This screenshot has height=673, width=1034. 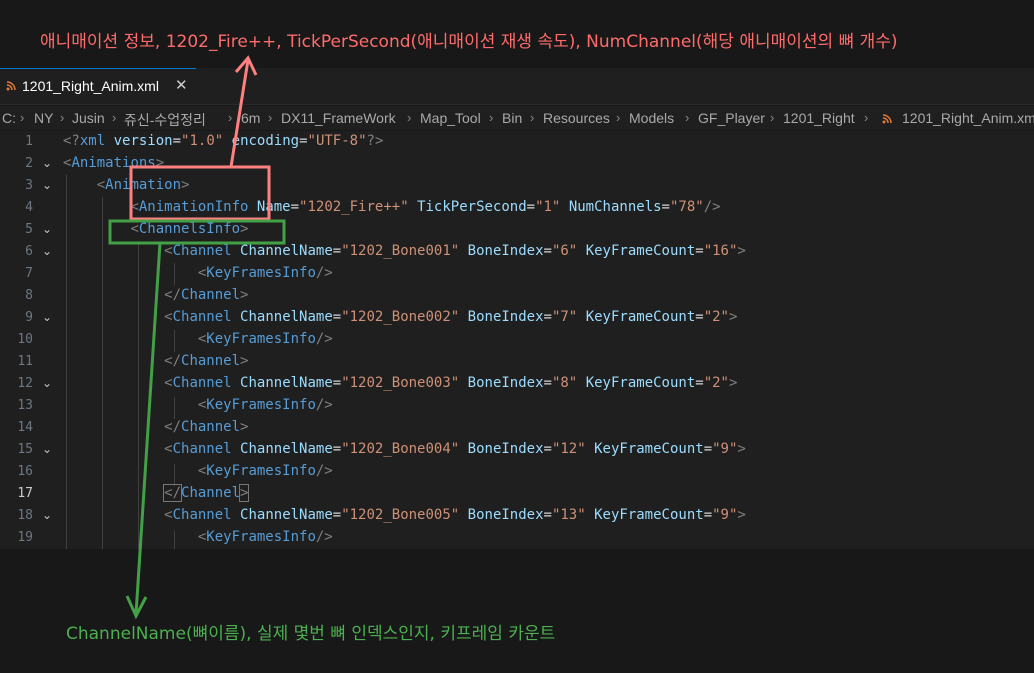 I want to click on highlight-box-animation-info, so click(x=200, y=193).